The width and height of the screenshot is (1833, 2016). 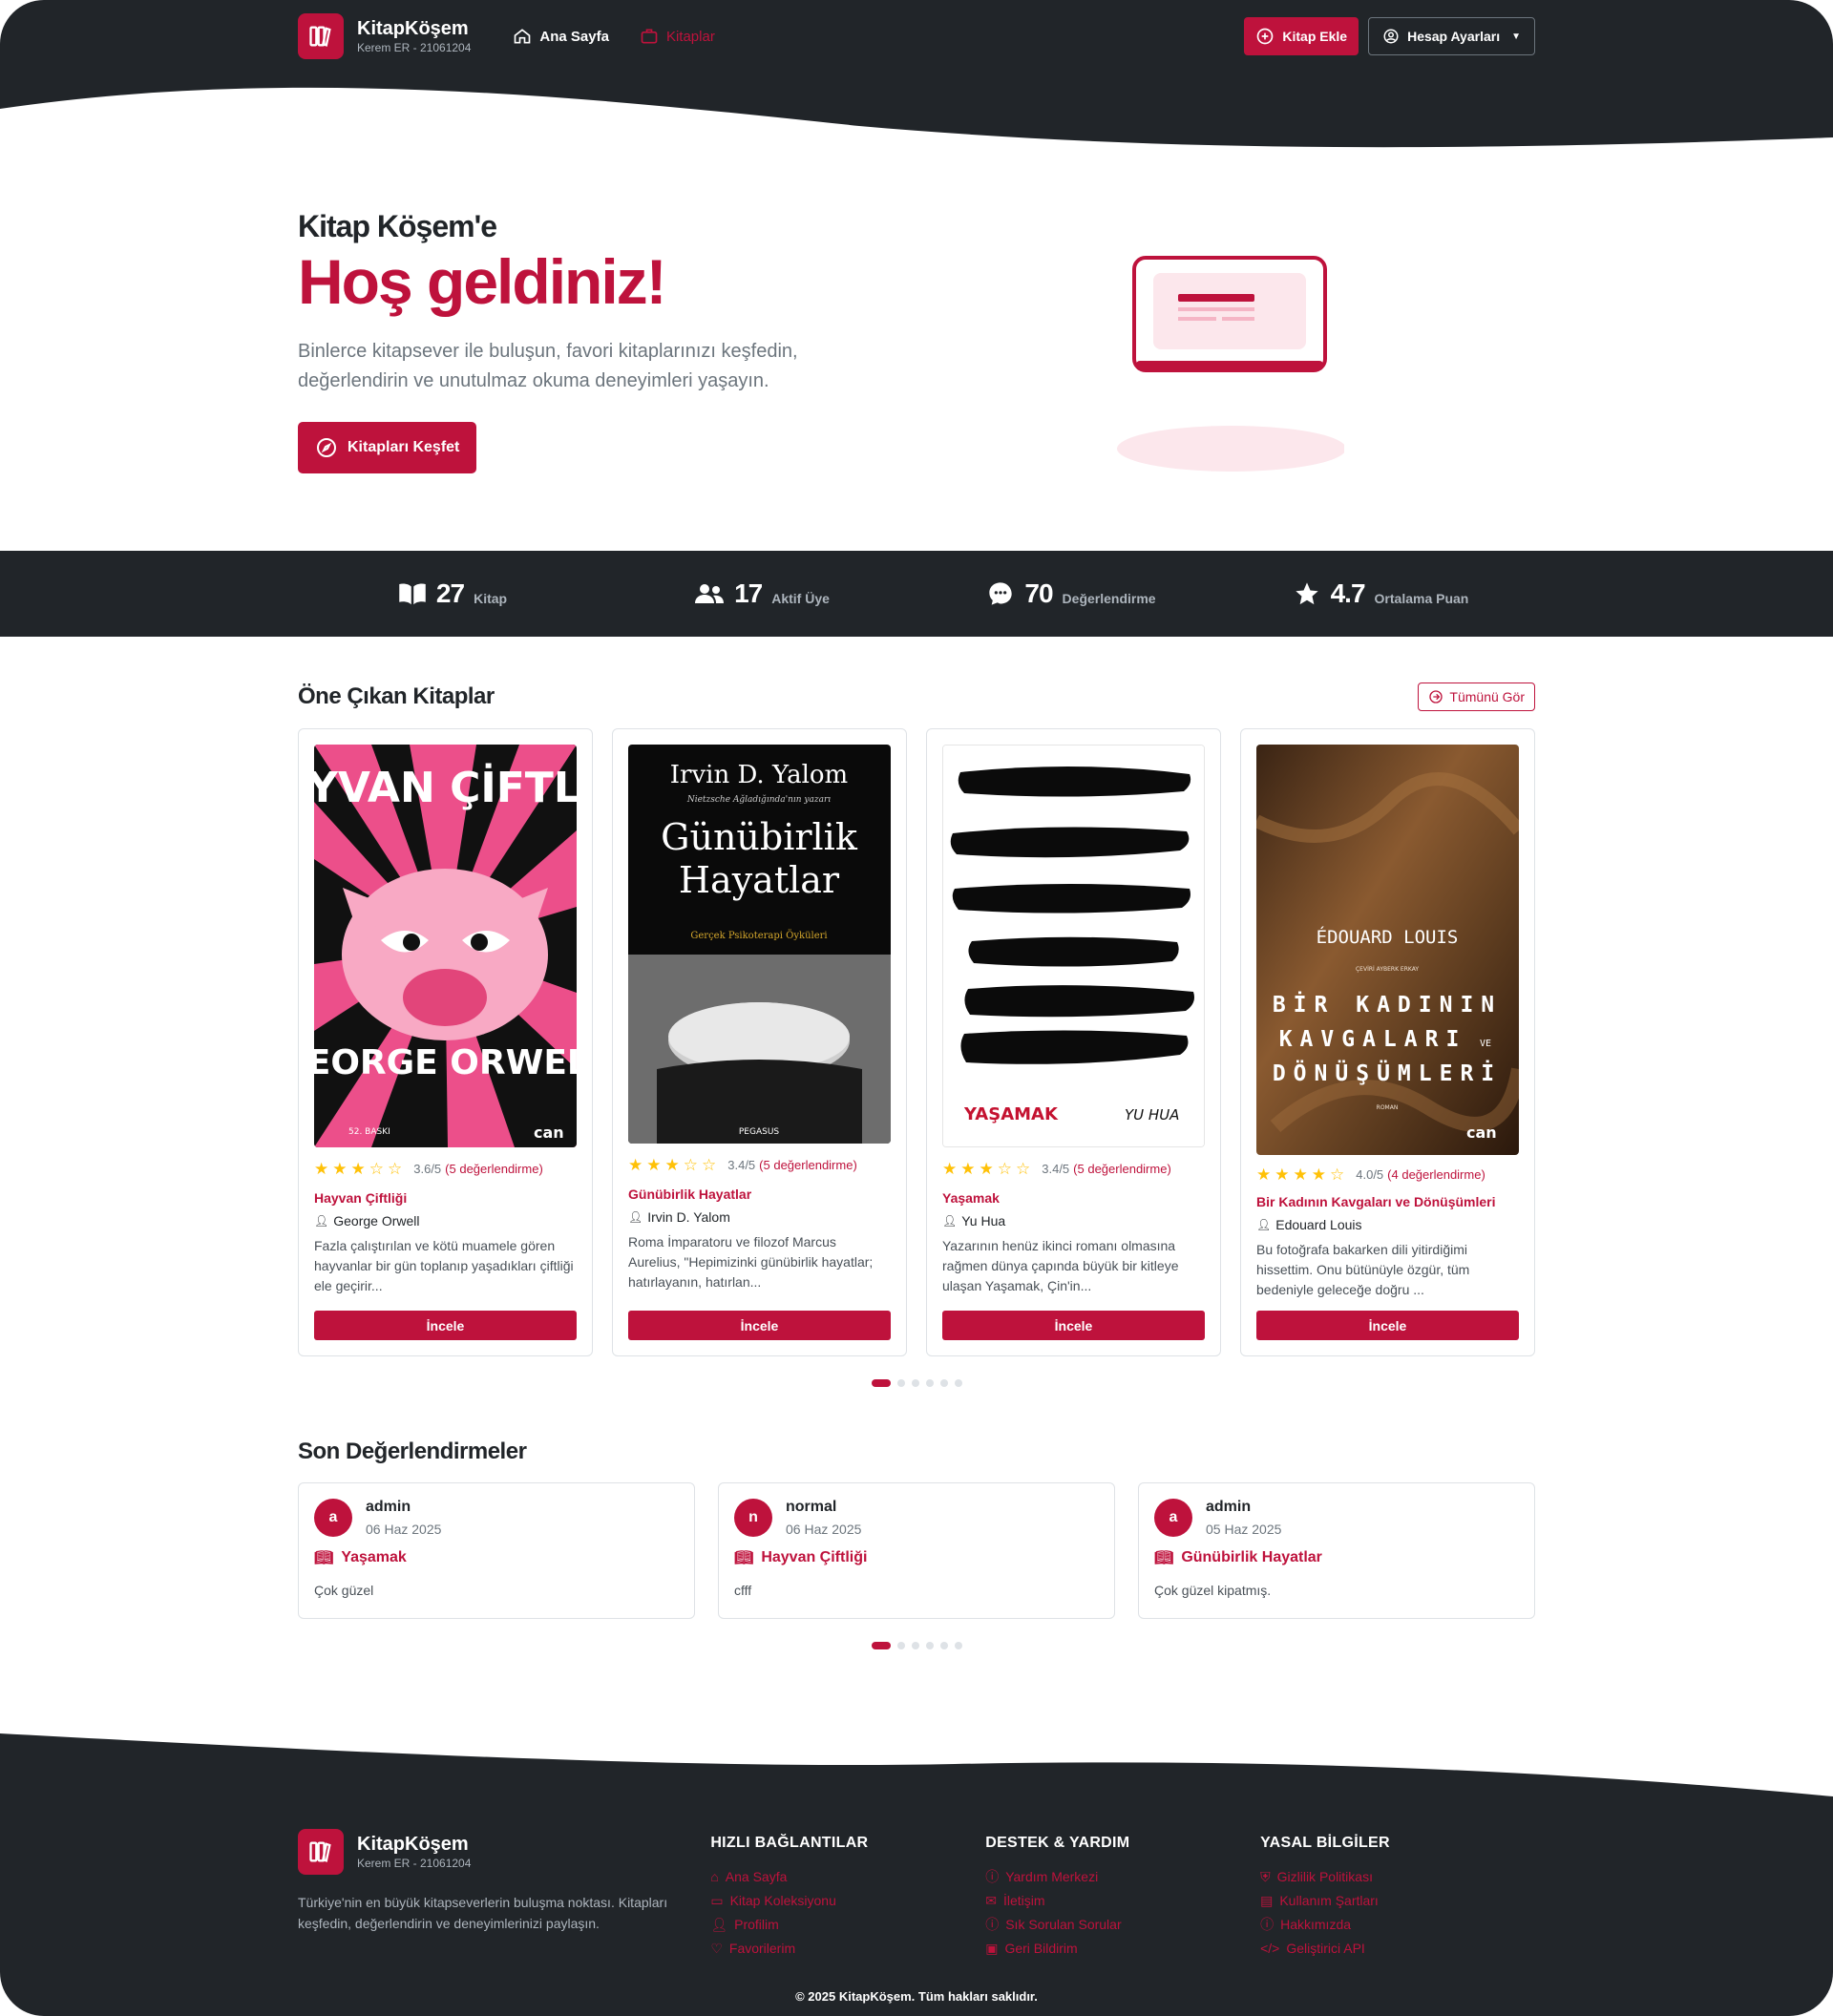 I want to click on avatar: a, so click(x=1173, y=1518).